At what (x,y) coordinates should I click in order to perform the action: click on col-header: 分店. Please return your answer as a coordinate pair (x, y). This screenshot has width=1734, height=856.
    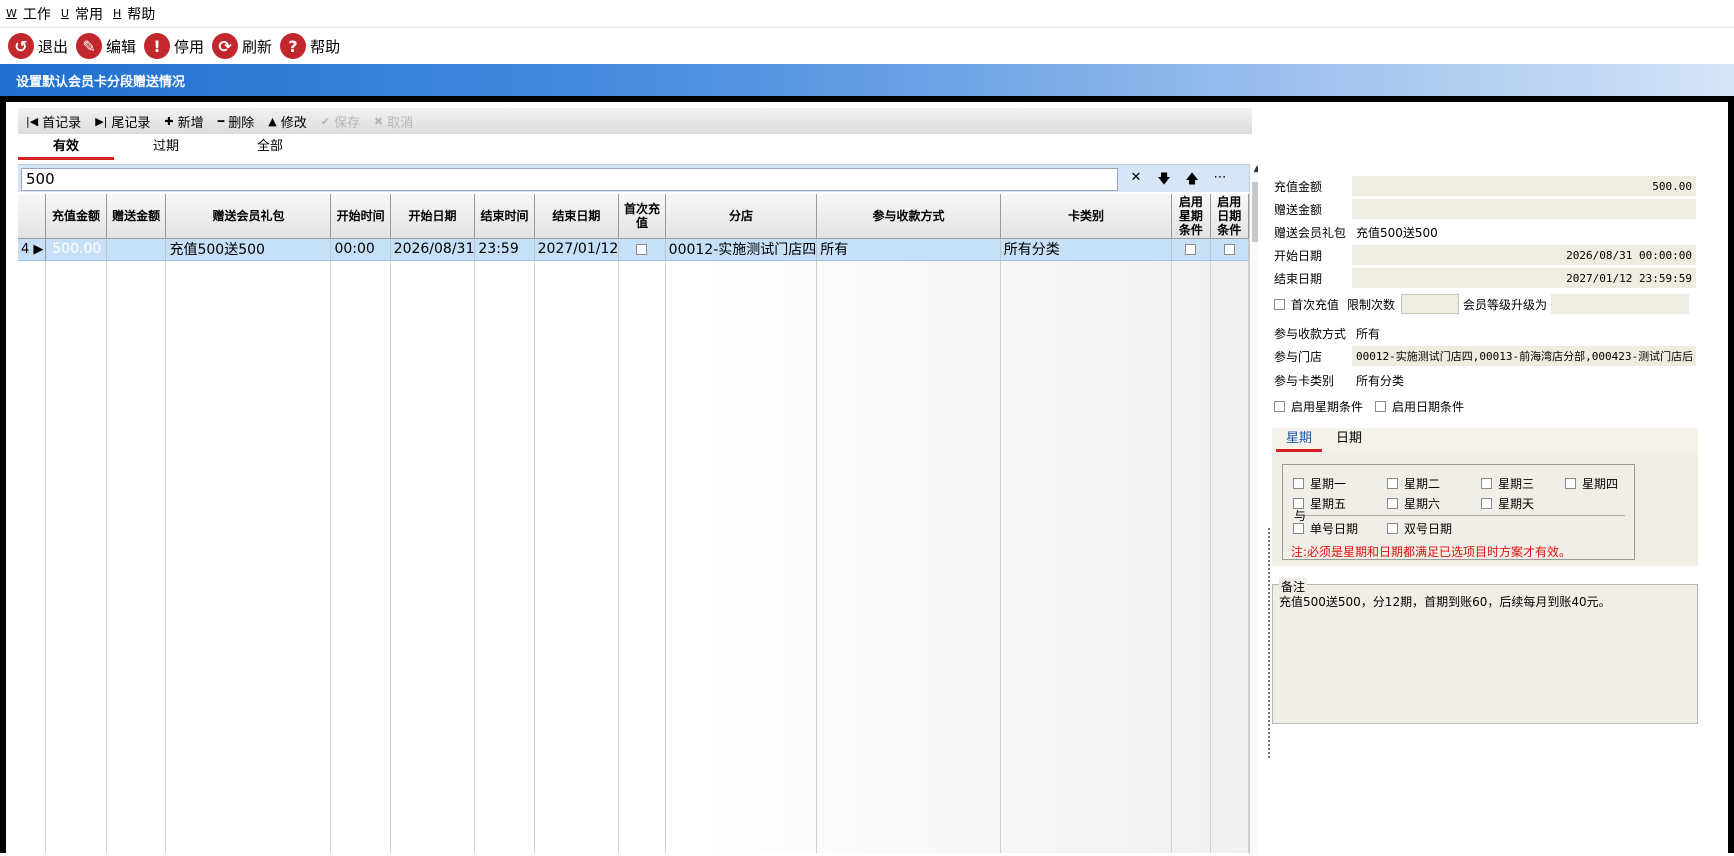
    Looking at the image, I should click on (741, 216).